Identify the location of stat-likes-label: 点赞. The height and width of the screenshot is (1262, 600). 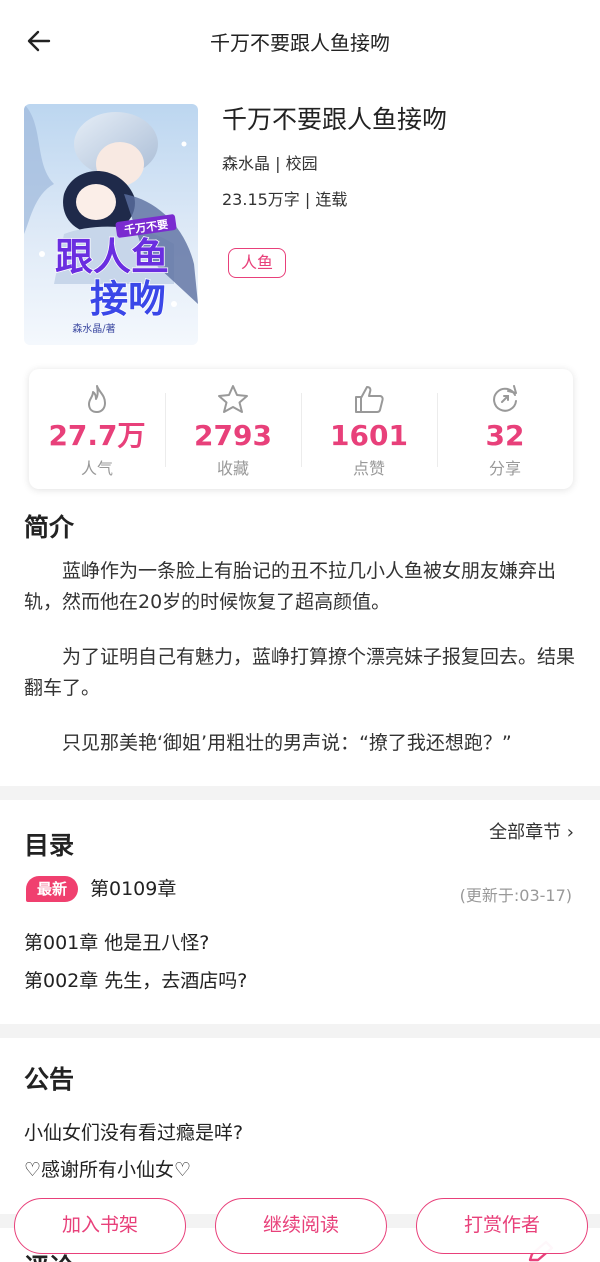
(368, 468).